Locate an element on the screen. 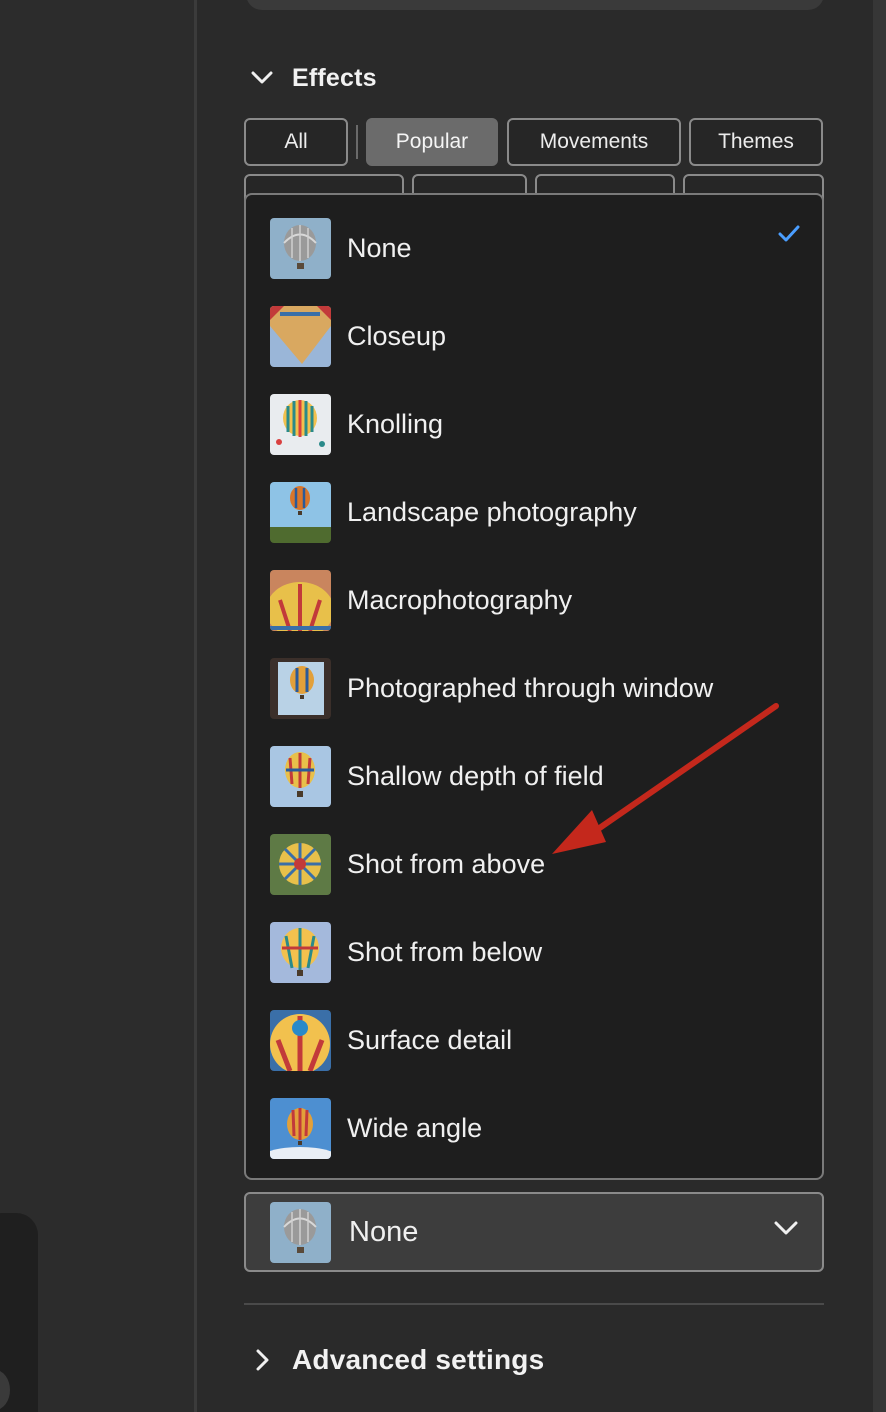 The width and height of the screenshot is (886, 1412). balloon-below-thumb-icon is located at coordinates (300, 952).